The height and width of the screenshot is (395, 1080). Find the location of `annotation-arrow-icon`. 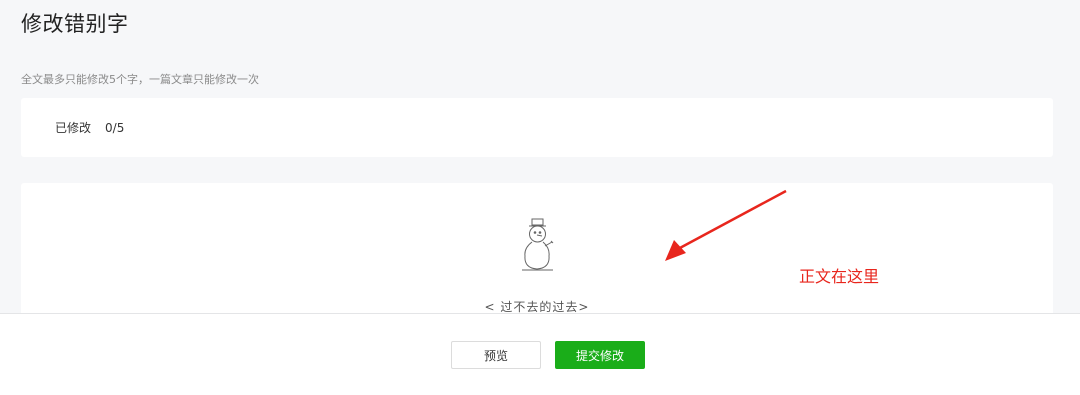

annotation-arrow-icon is located at coordinates (726, 225).